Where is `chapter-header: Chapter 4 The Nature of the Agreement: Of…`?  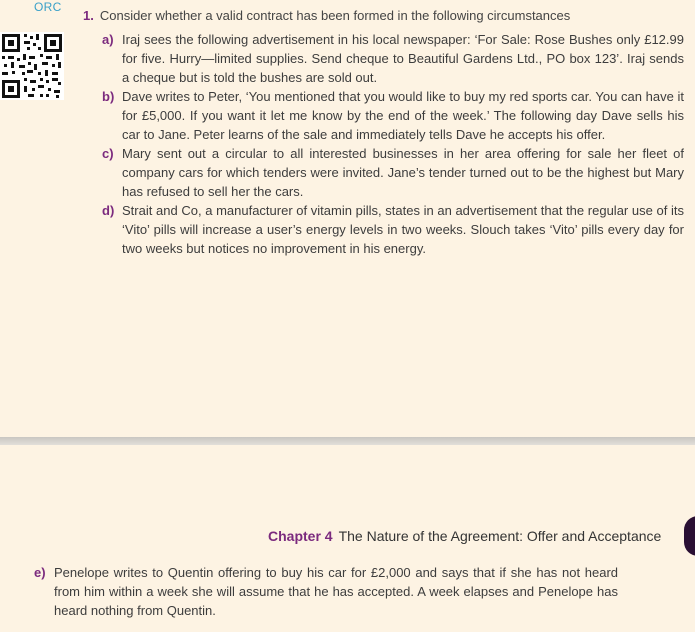 chapter-header: Chapter 4 The Nature of the Agreement: Of… is located at coordinates (464, 536).